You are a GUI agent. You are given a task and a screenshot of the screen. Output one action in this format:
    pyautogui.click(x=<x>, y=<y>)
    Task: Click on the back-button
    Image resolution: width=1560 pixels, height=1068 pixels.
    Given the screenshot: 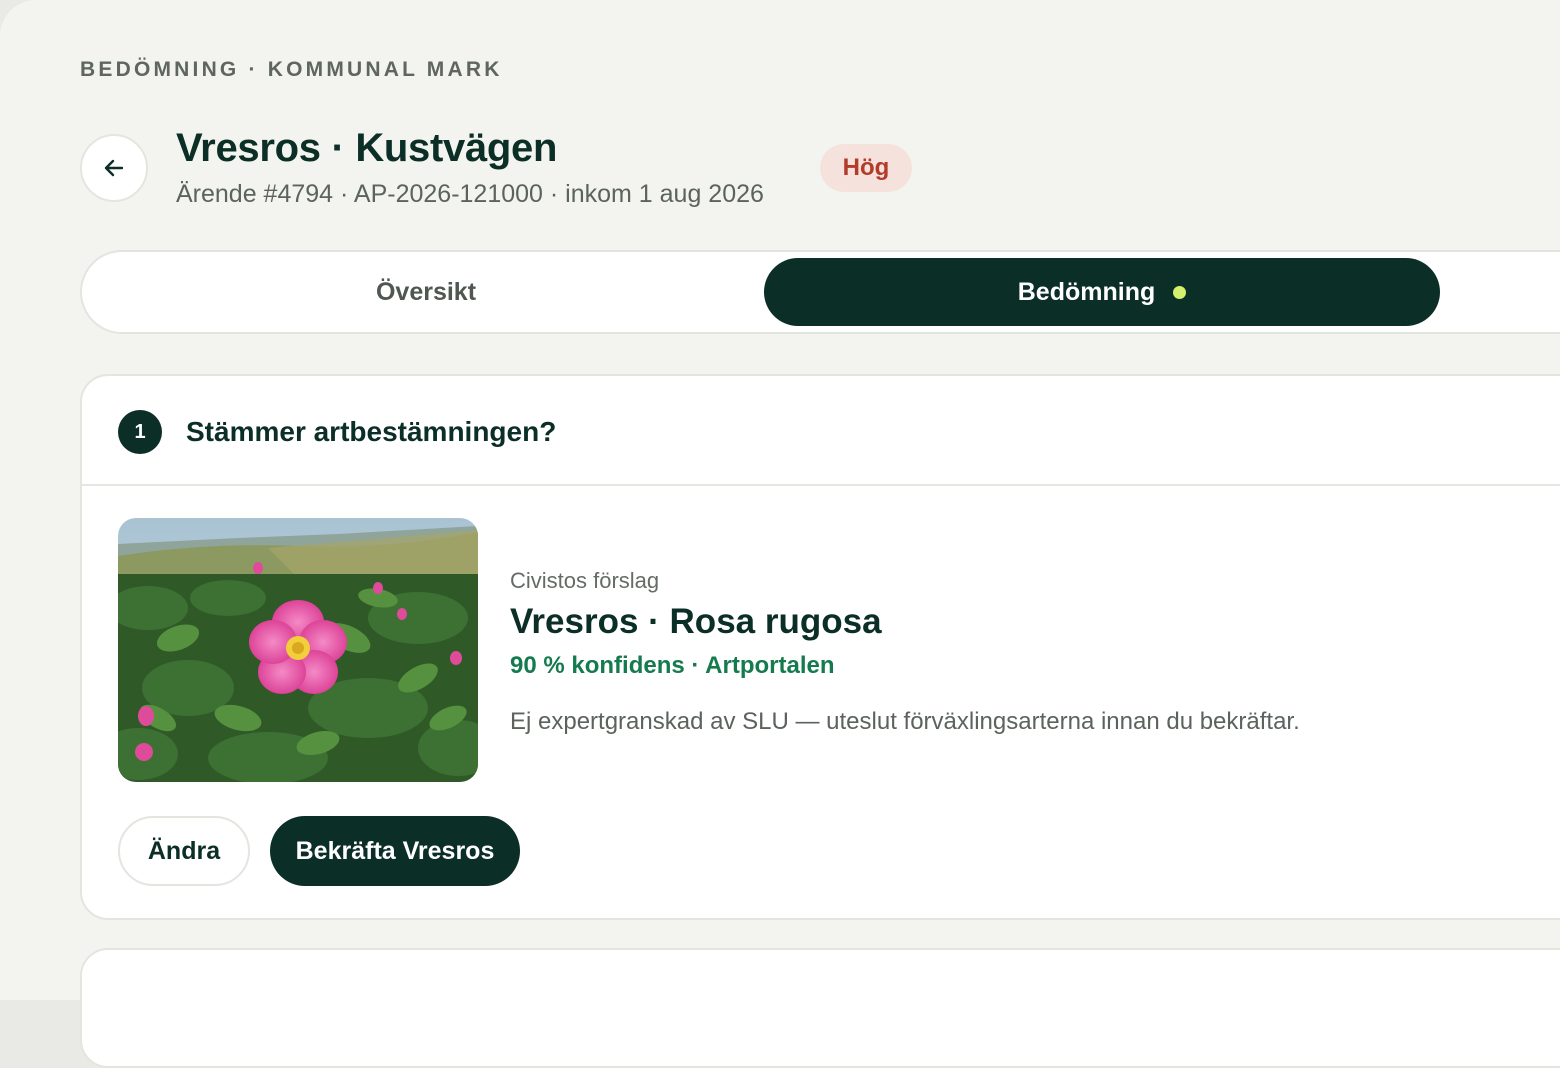 What is the action you would take?
    pyautogui.click(x=114, y=168)
    